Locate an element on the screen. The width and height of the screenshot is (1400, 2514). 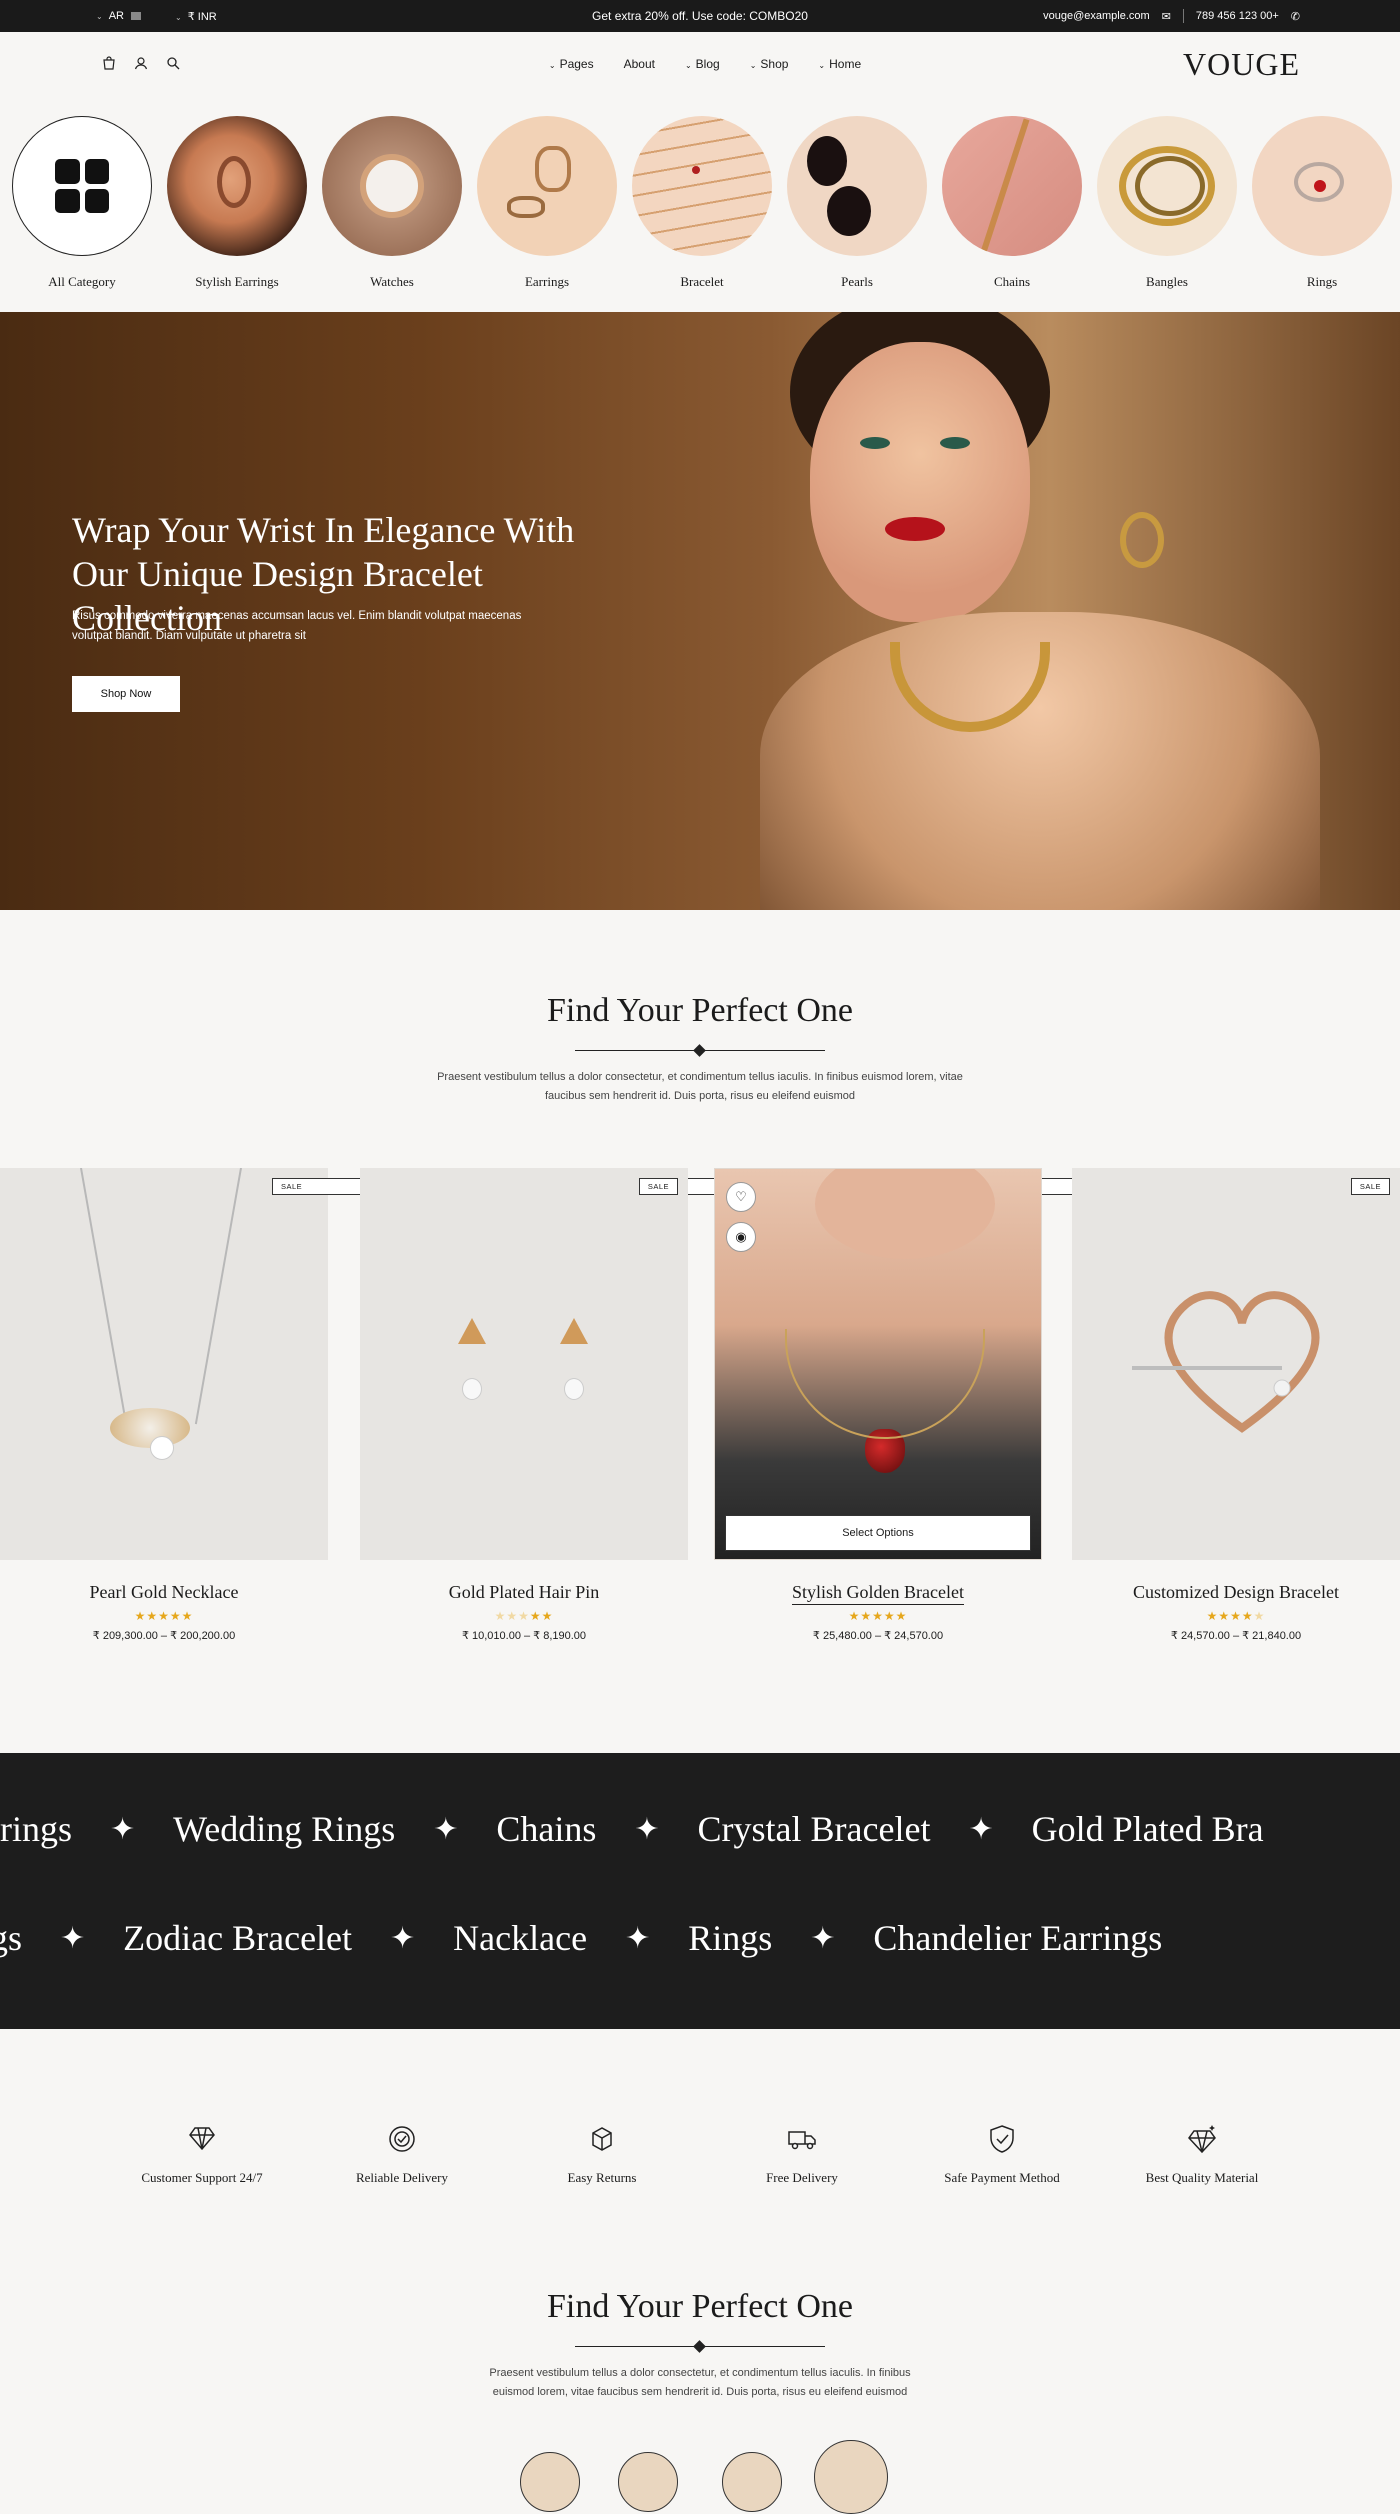
site-logo: VOUGE is located at coordinates (1241, 64).